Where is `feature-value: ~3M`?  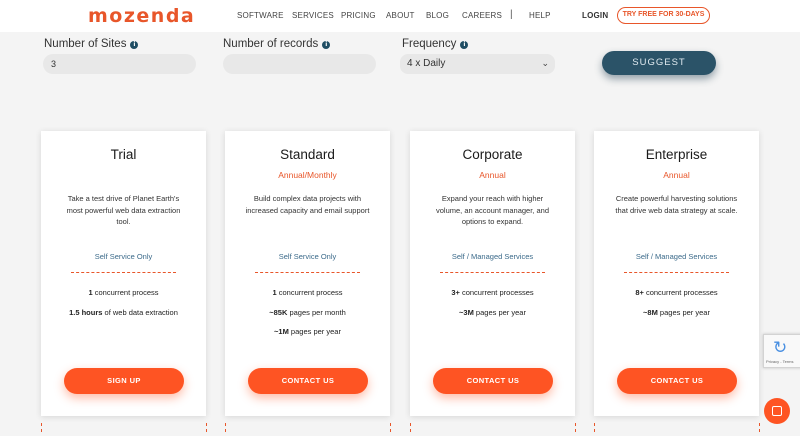
feature-value: ~3M is located at coordinates (466, 312).